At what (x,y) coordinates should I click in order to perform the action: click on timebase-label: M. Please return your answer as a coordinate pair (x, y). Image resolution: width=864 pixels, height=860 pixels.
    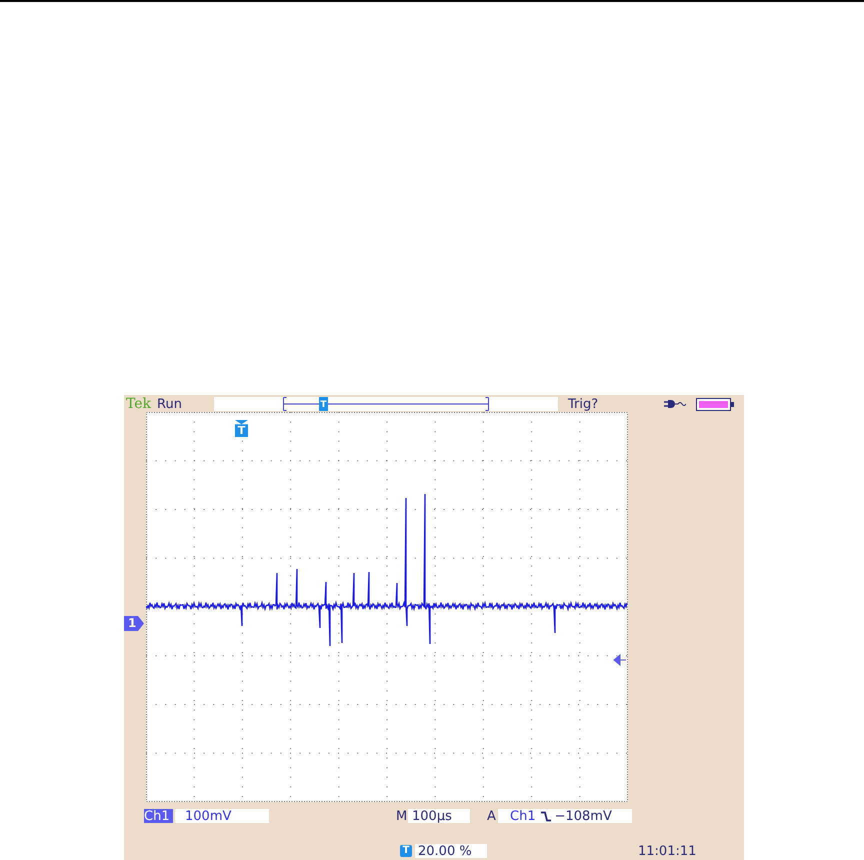
    Looking at the image, I should click on (402, 816).